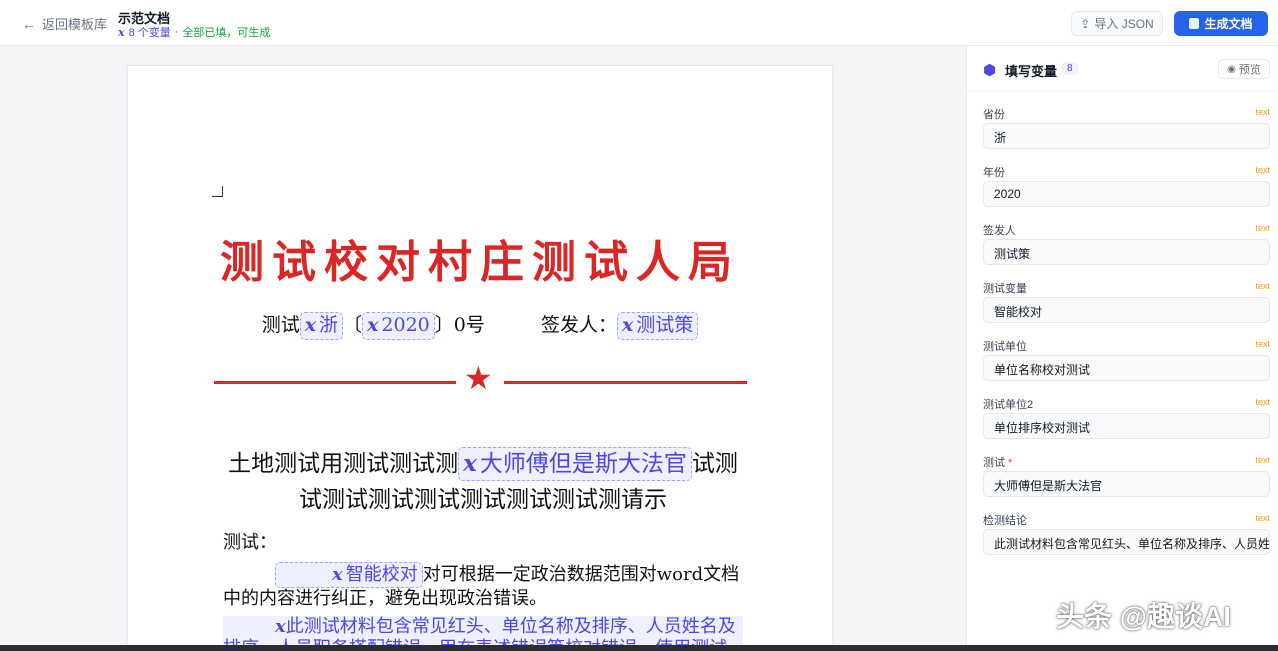 This screenshot has height=651, width=1278. I want to click on field-label: 测试变量, so click(1005, 289).